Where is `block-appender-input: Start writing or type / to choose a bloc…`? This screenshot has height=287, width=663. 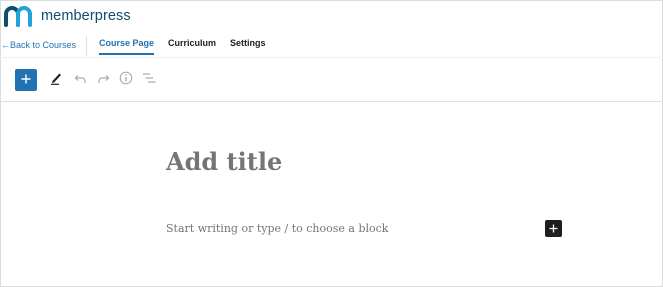 block-appender-input: Start writing or type / to choose a bloc… is located at coordinates (277, 228).